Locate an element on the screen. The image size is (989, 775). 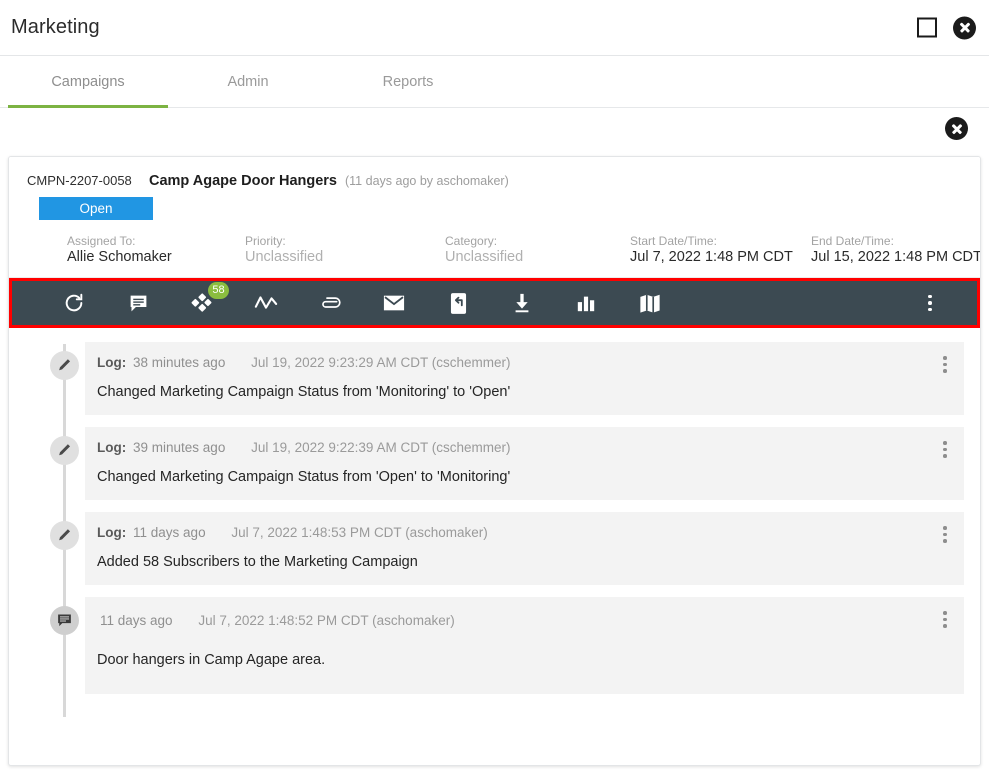
action-toolbar: 58 is located at coordinates (494, 303).